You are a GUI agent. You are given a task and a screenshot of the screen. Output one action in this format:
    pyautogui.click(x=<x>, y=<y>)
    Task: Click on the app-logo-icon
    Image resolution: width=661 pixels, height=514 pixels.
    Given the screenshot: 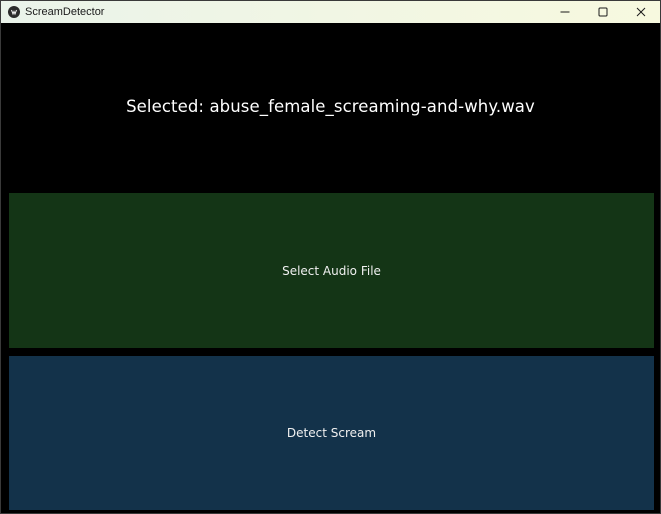 What is the action you would take?
    pyautogui.click(x=14, y=12)
    